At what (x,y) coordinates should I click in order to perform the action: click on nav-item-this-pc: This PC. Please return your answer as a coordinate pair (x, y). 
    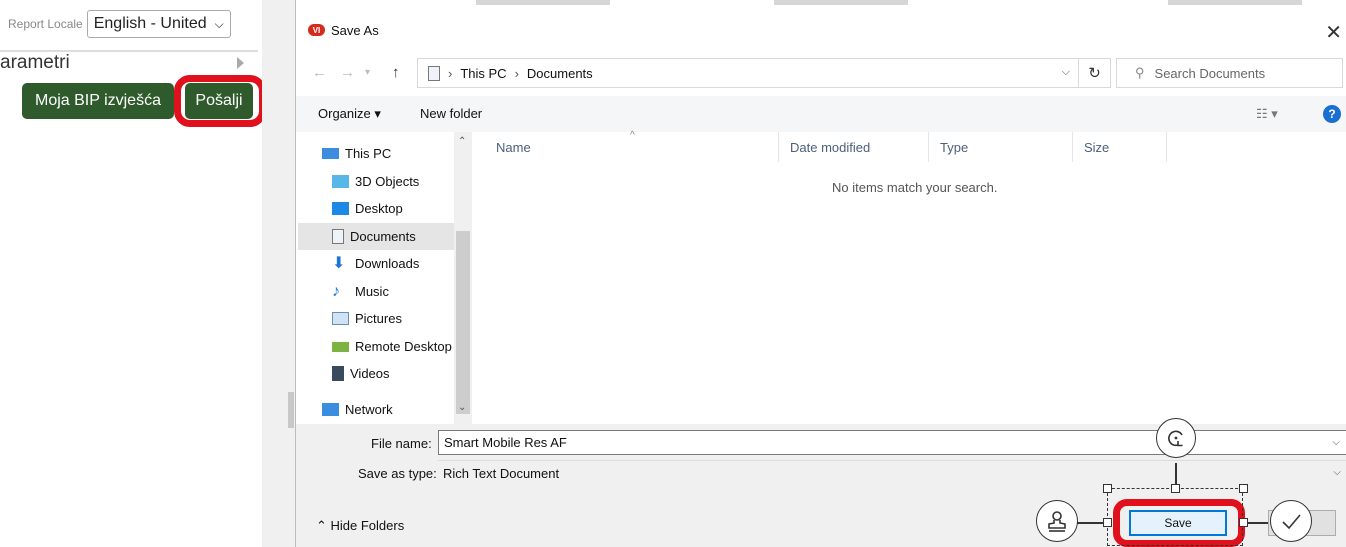
    Looking at the image, I should click on (388, 153).